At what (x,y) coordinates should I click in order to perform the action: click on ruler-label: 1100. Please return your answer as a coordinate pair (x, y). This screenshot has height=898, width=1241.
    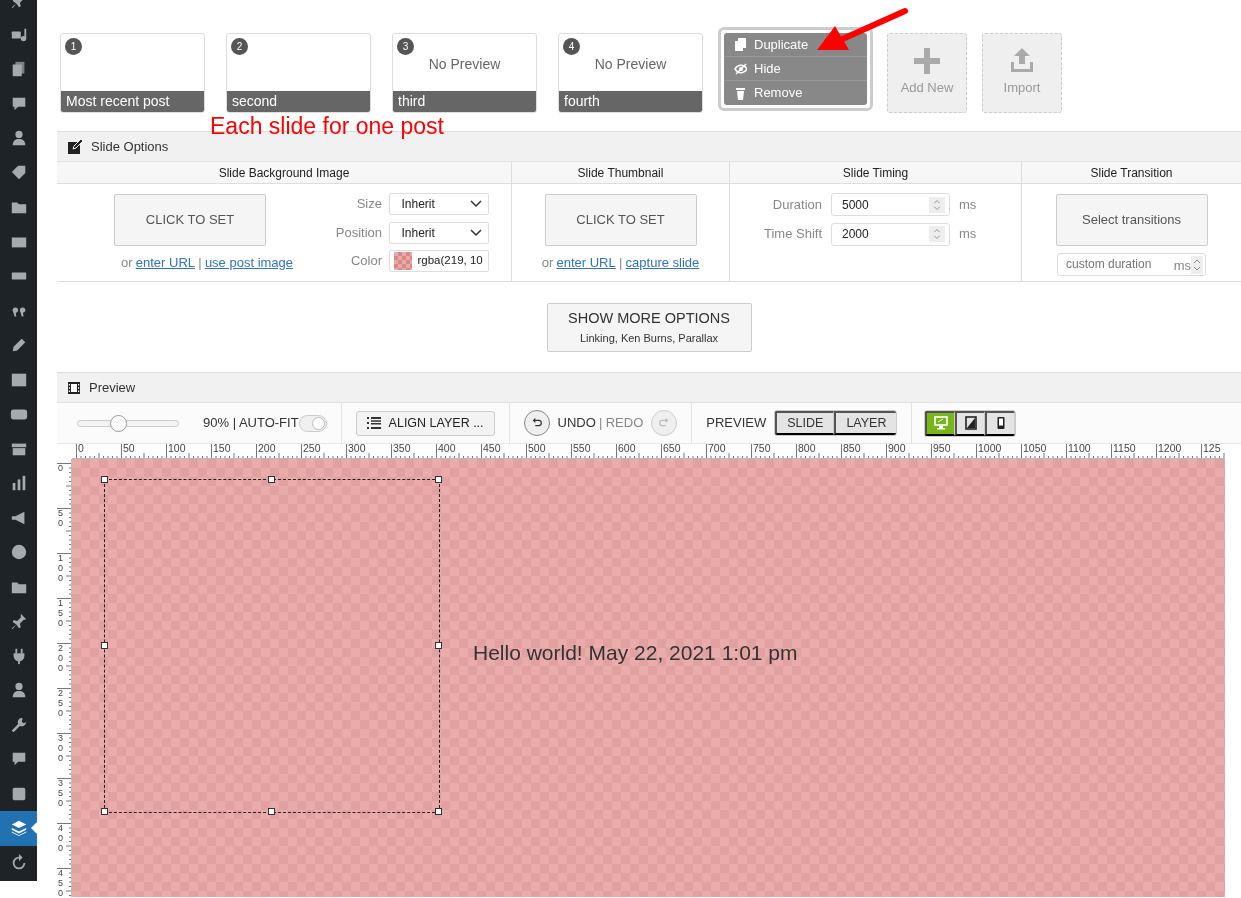
    Looking at the image, I should click on (1079, 449).